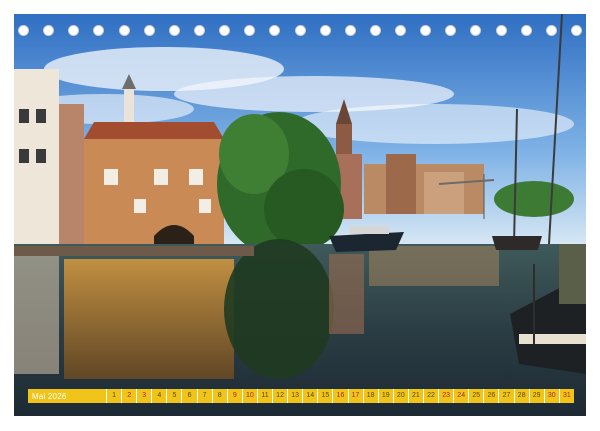  What do you see at coordinates (173, 396) in the screenshot?
I see `day-cell: 5` at bounding box center [173, 396].